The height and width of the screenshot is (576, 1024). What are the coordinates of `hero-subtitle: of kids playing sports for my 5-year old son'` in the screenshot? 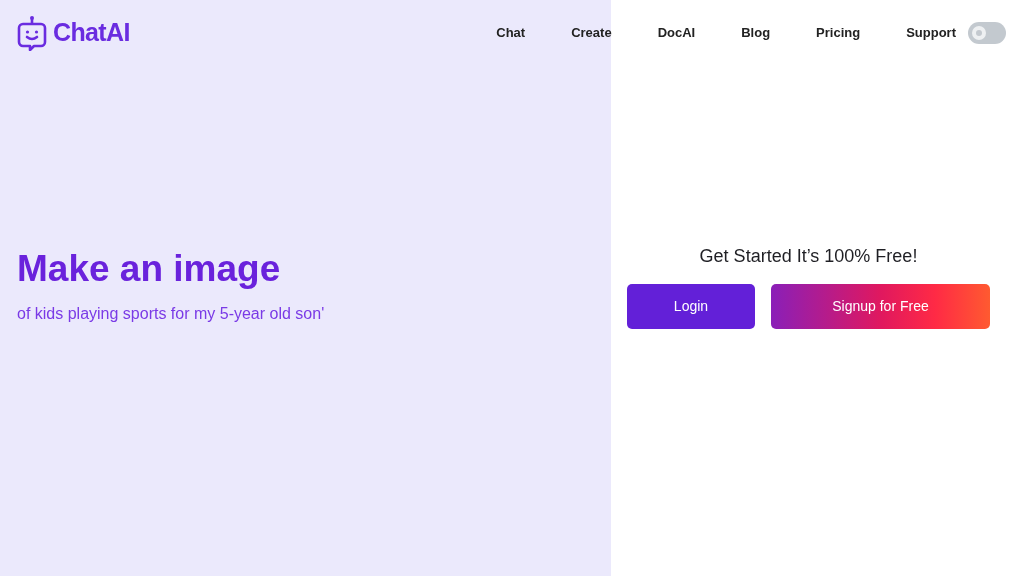 It's located at (171, 314).